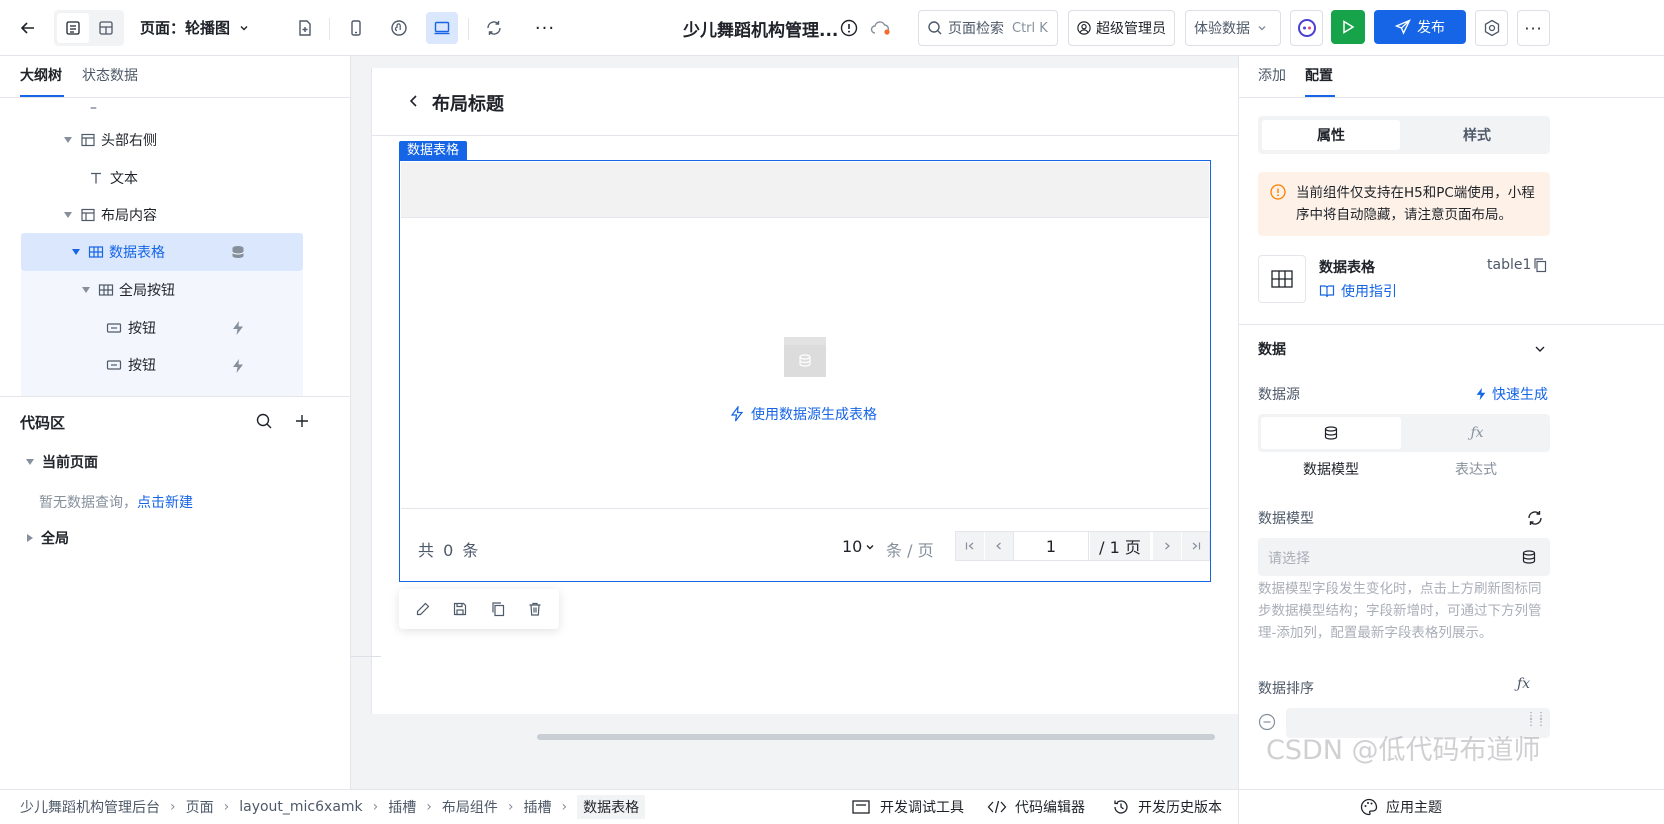  Describe the element at coordinates (1533, 28) in the screenshot. I see `more-menu-icon: ···` at that location.